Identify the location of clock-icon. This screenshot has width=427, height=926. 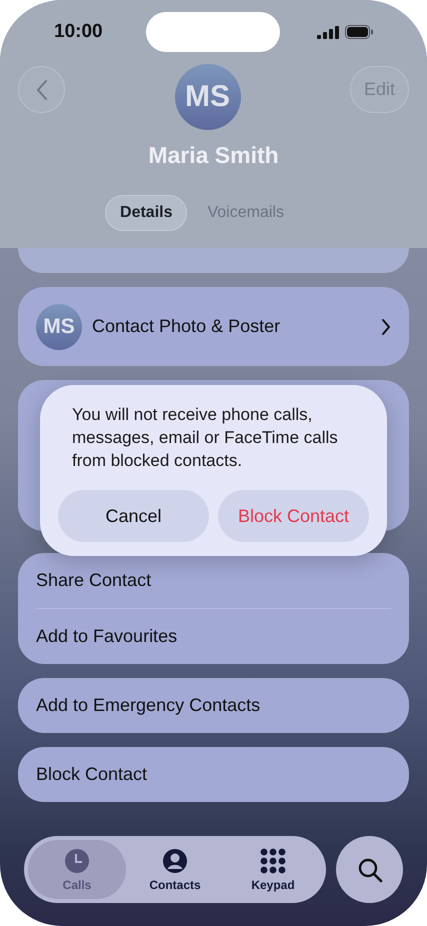
(77, 861).